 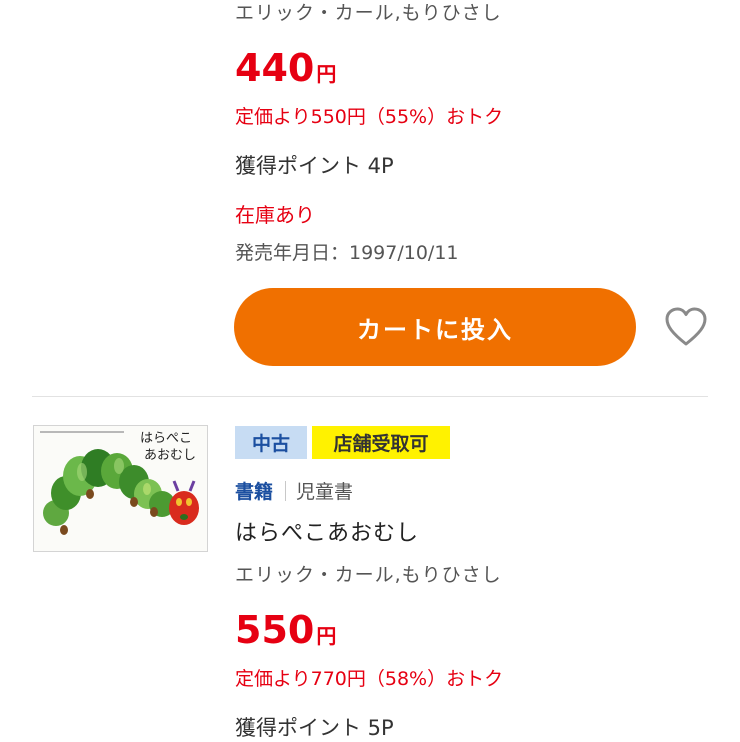 I want to click on product-thumbnail: はらぺこ あおむし, so click(x=120, y=488).